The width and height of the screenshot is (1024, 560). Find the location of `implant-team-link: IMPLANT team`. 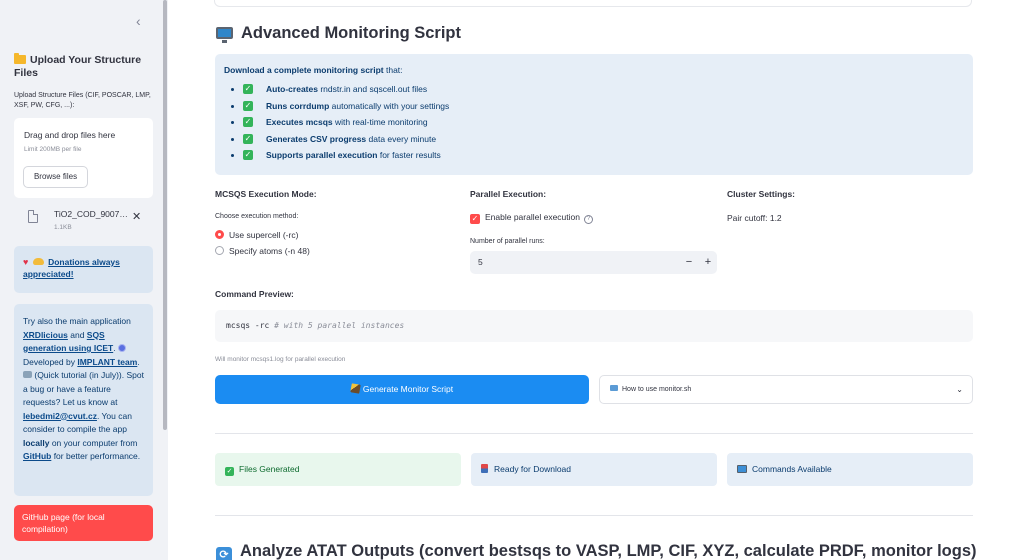

implant-team-link: IMPLANT team is located at coordinates (107, 362).